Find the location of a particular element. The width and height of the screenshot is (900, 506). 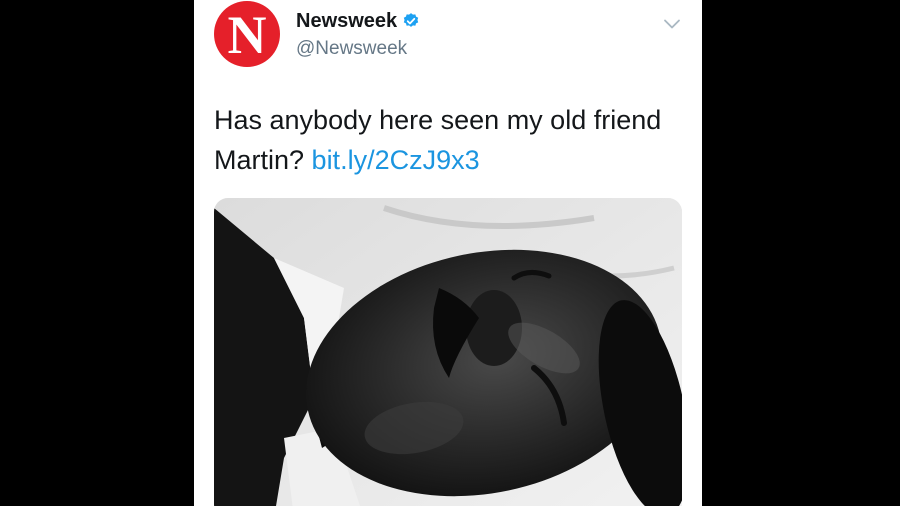

author-display-name: Newsweek is located at coordinates (346, 21).